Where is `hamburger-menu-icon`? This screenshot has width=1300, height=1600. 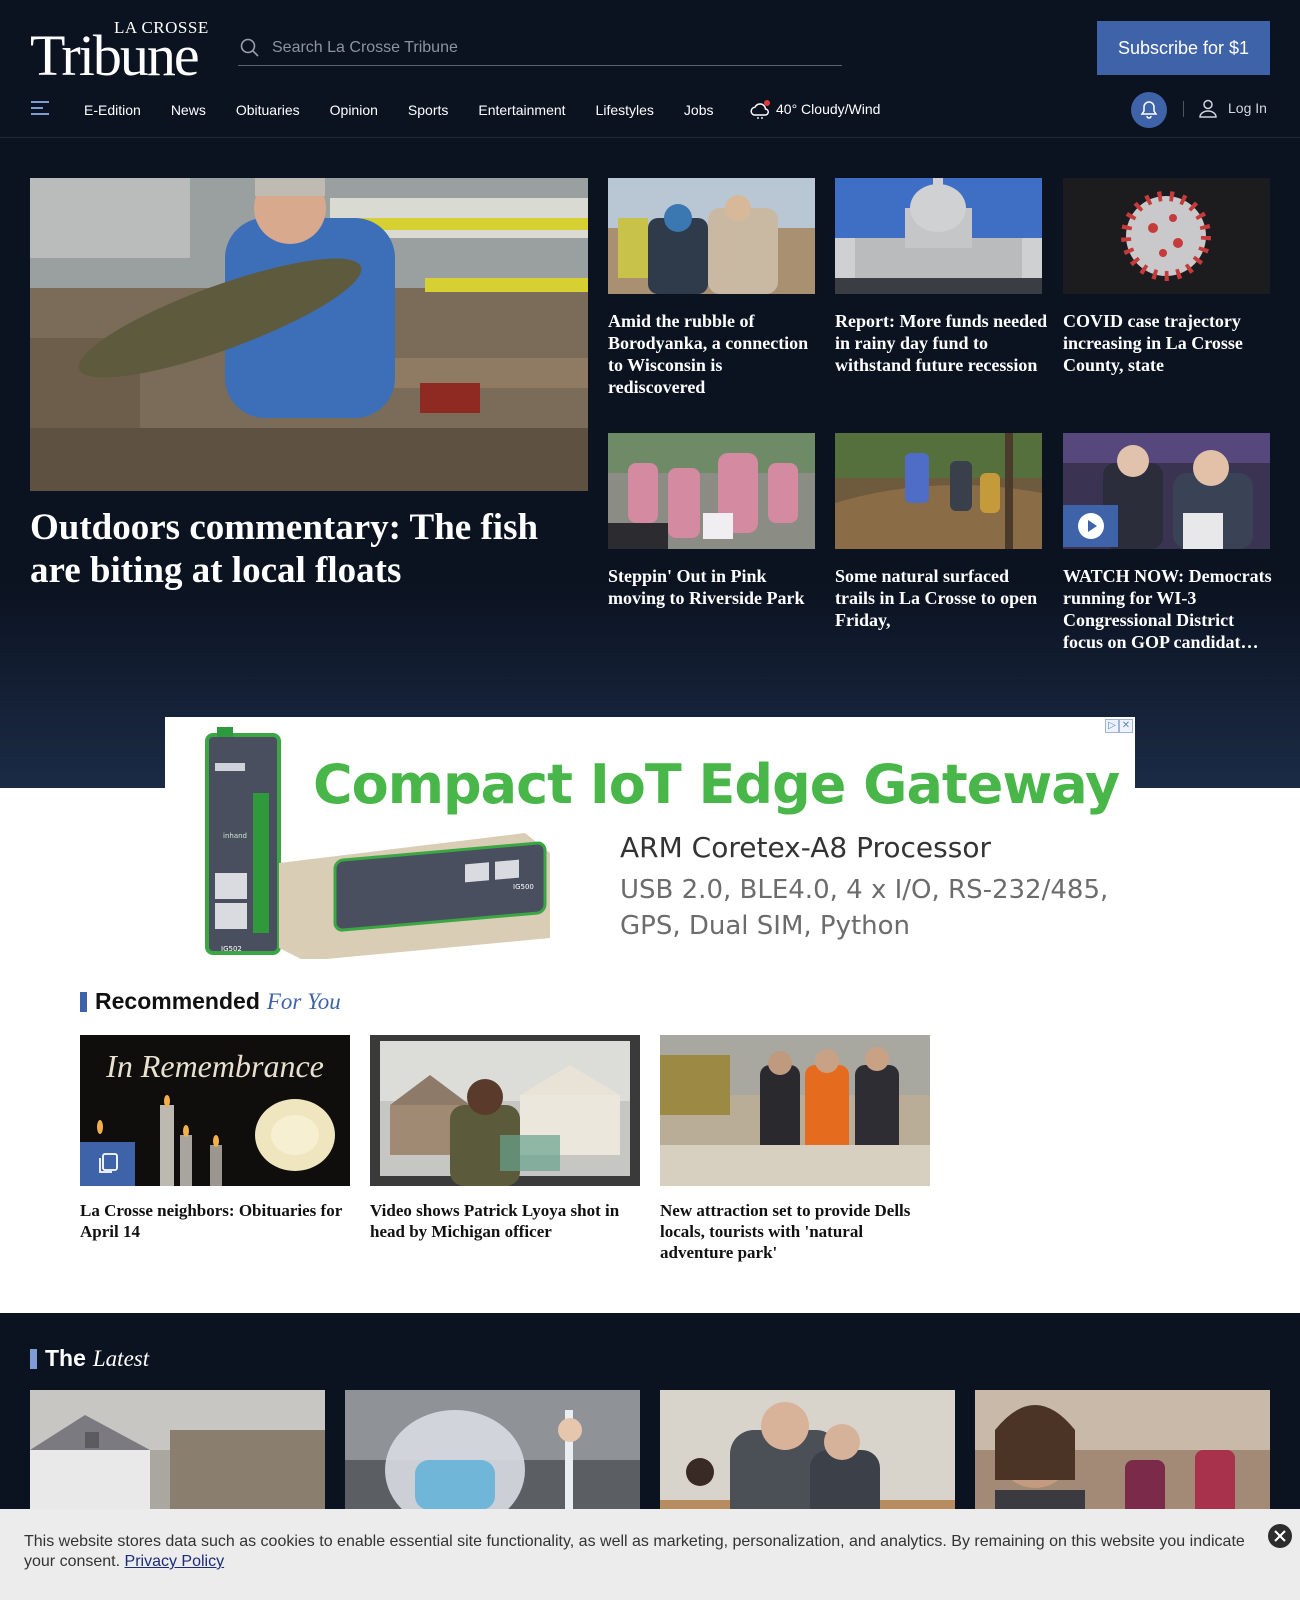 hamburger-menu-icon is located at coordinates (40, 108).